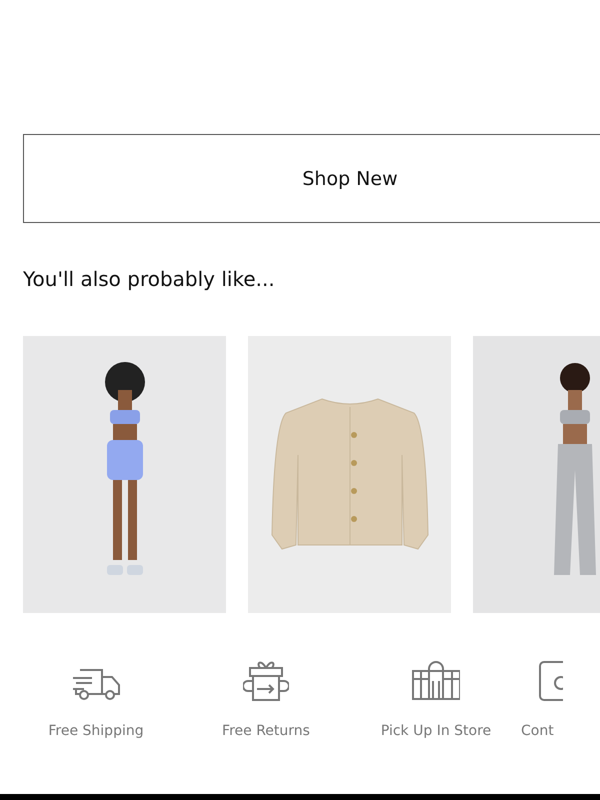  I want to click on delivery-truck-icon, so click(96, 685).